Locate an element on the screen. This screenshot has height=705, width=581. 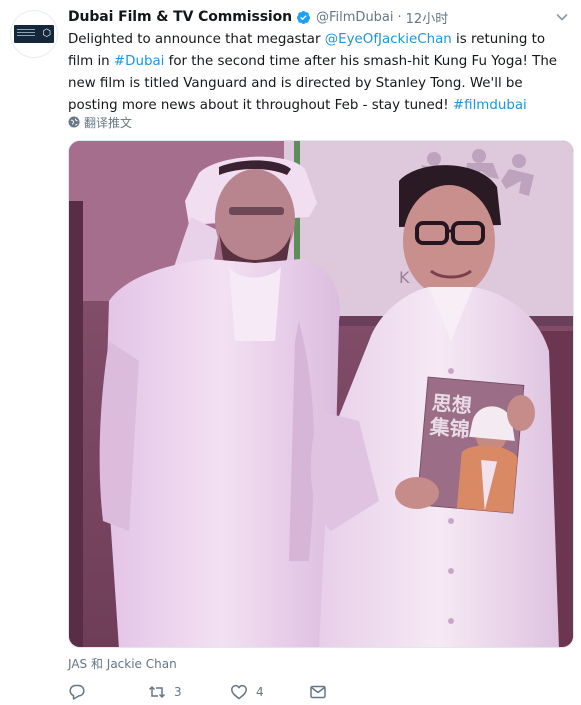
envelope-icon is located at coordinates (318, 692).